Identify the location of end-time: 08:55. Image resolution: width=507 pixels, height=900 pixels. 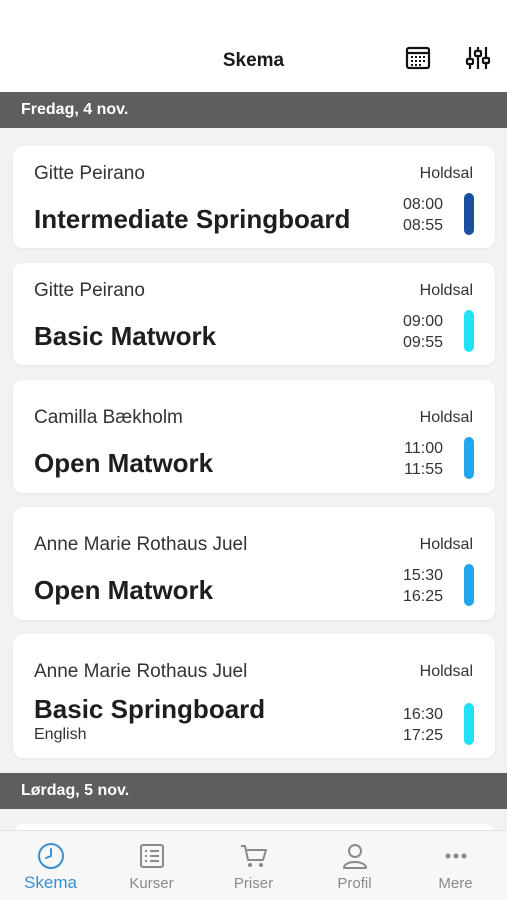
(422, 225).